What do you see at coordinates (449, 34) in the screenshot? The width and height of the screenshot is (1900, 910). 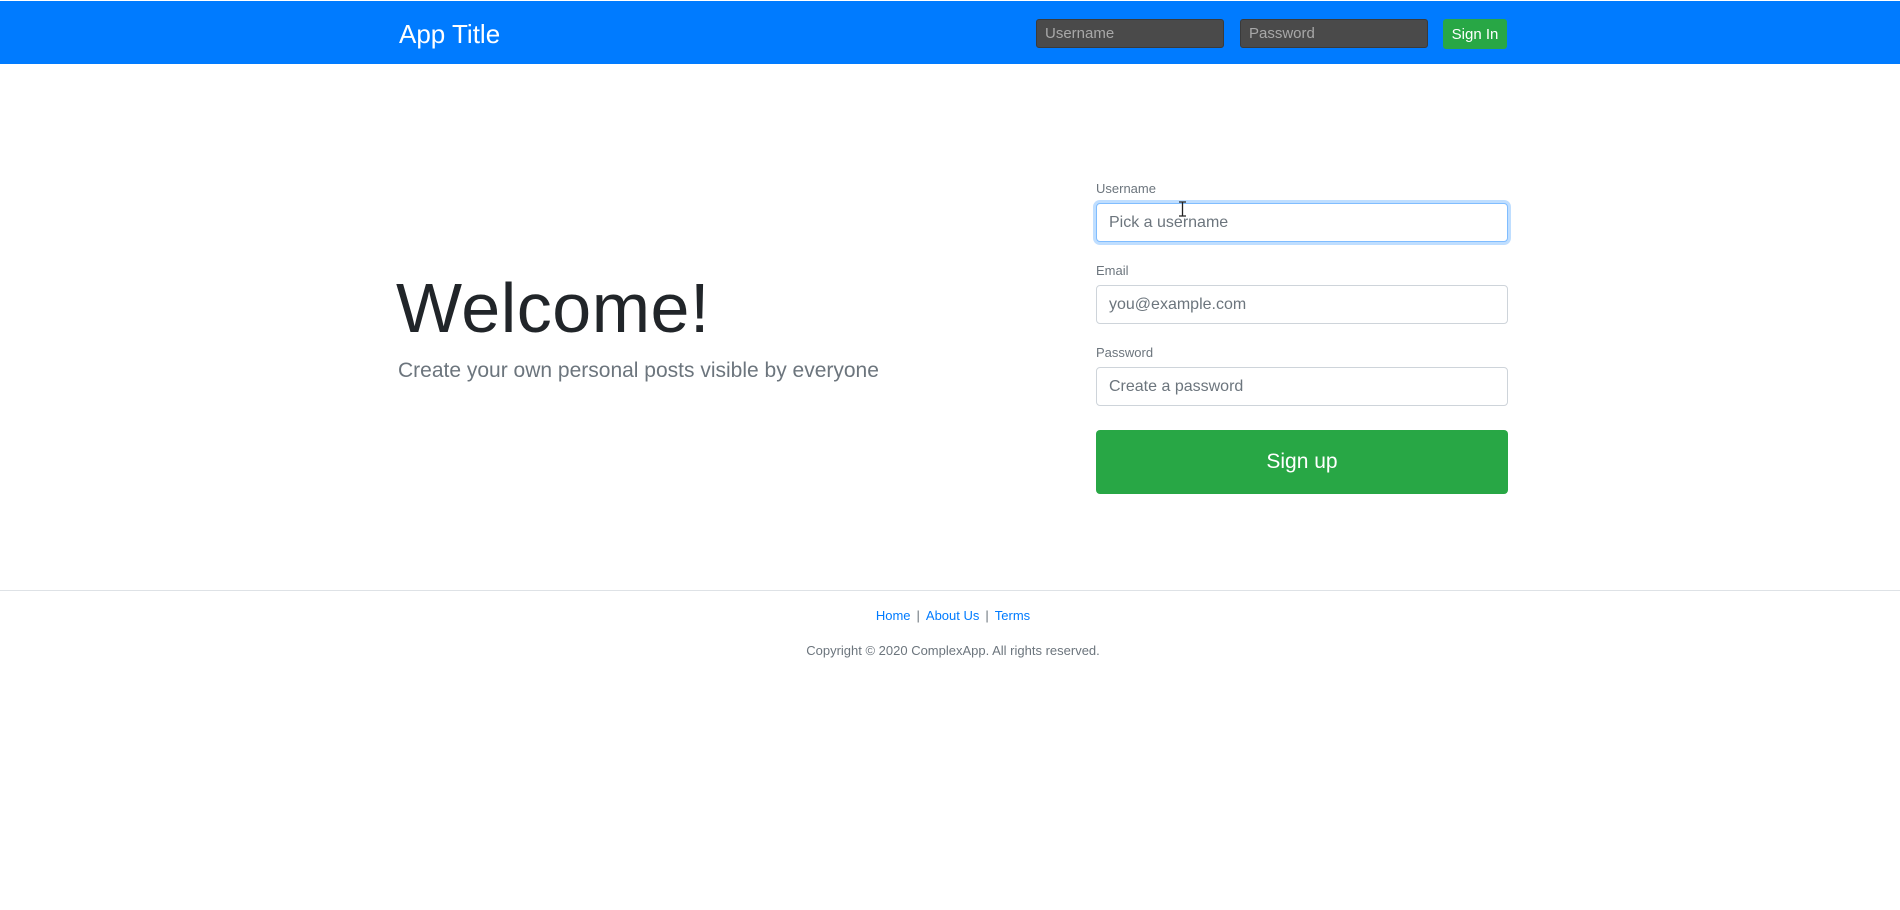 I see `app-title-link: App Title` at bounding box center [449, 34].